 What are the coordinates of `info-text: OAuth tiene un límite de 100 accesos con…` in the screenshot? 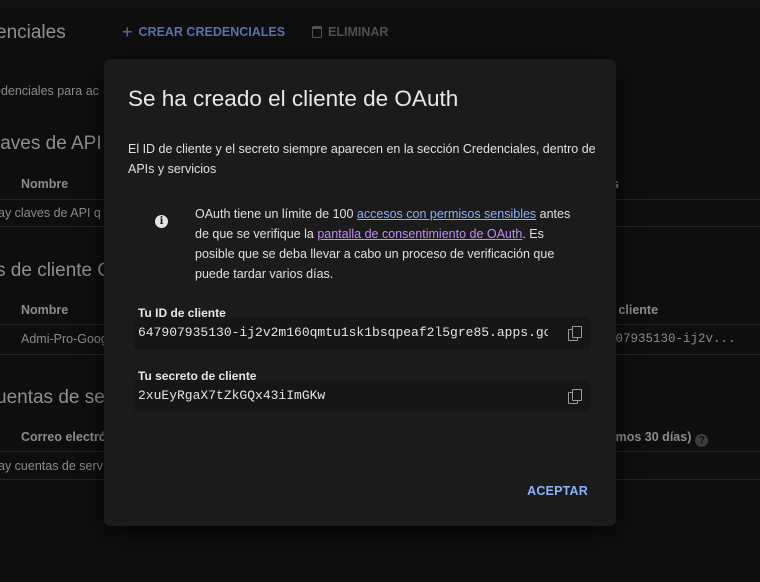 It's located at (390, 244).